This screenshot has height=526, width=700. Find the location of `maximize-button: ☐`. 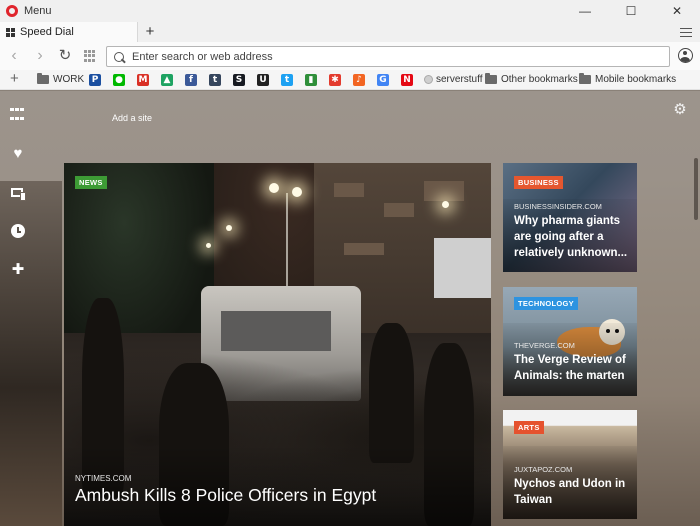

maximize-button: ☐ is located at coordinates (631, 11).